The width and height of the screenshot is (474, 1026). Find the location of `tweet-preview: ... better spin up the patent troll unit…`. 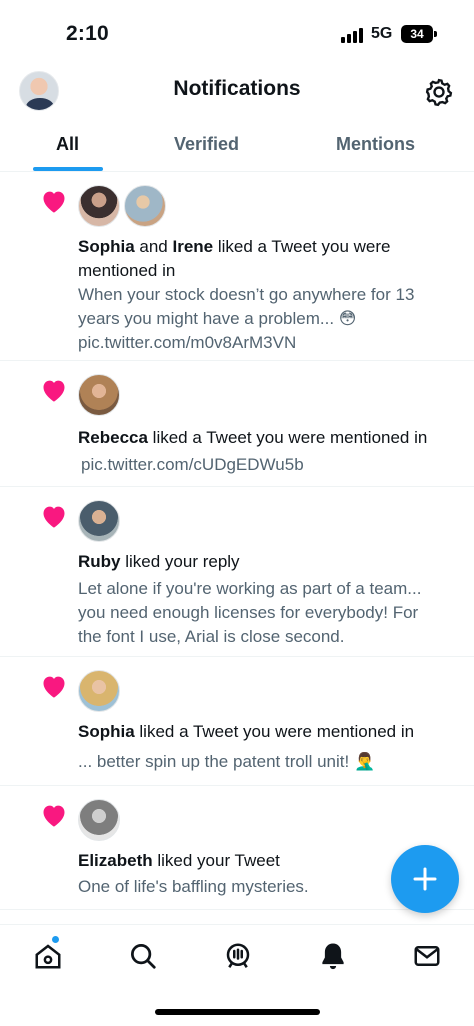

tweet-preview: ... better spin up the patent troll unit… is located at coordinates (227, 761).